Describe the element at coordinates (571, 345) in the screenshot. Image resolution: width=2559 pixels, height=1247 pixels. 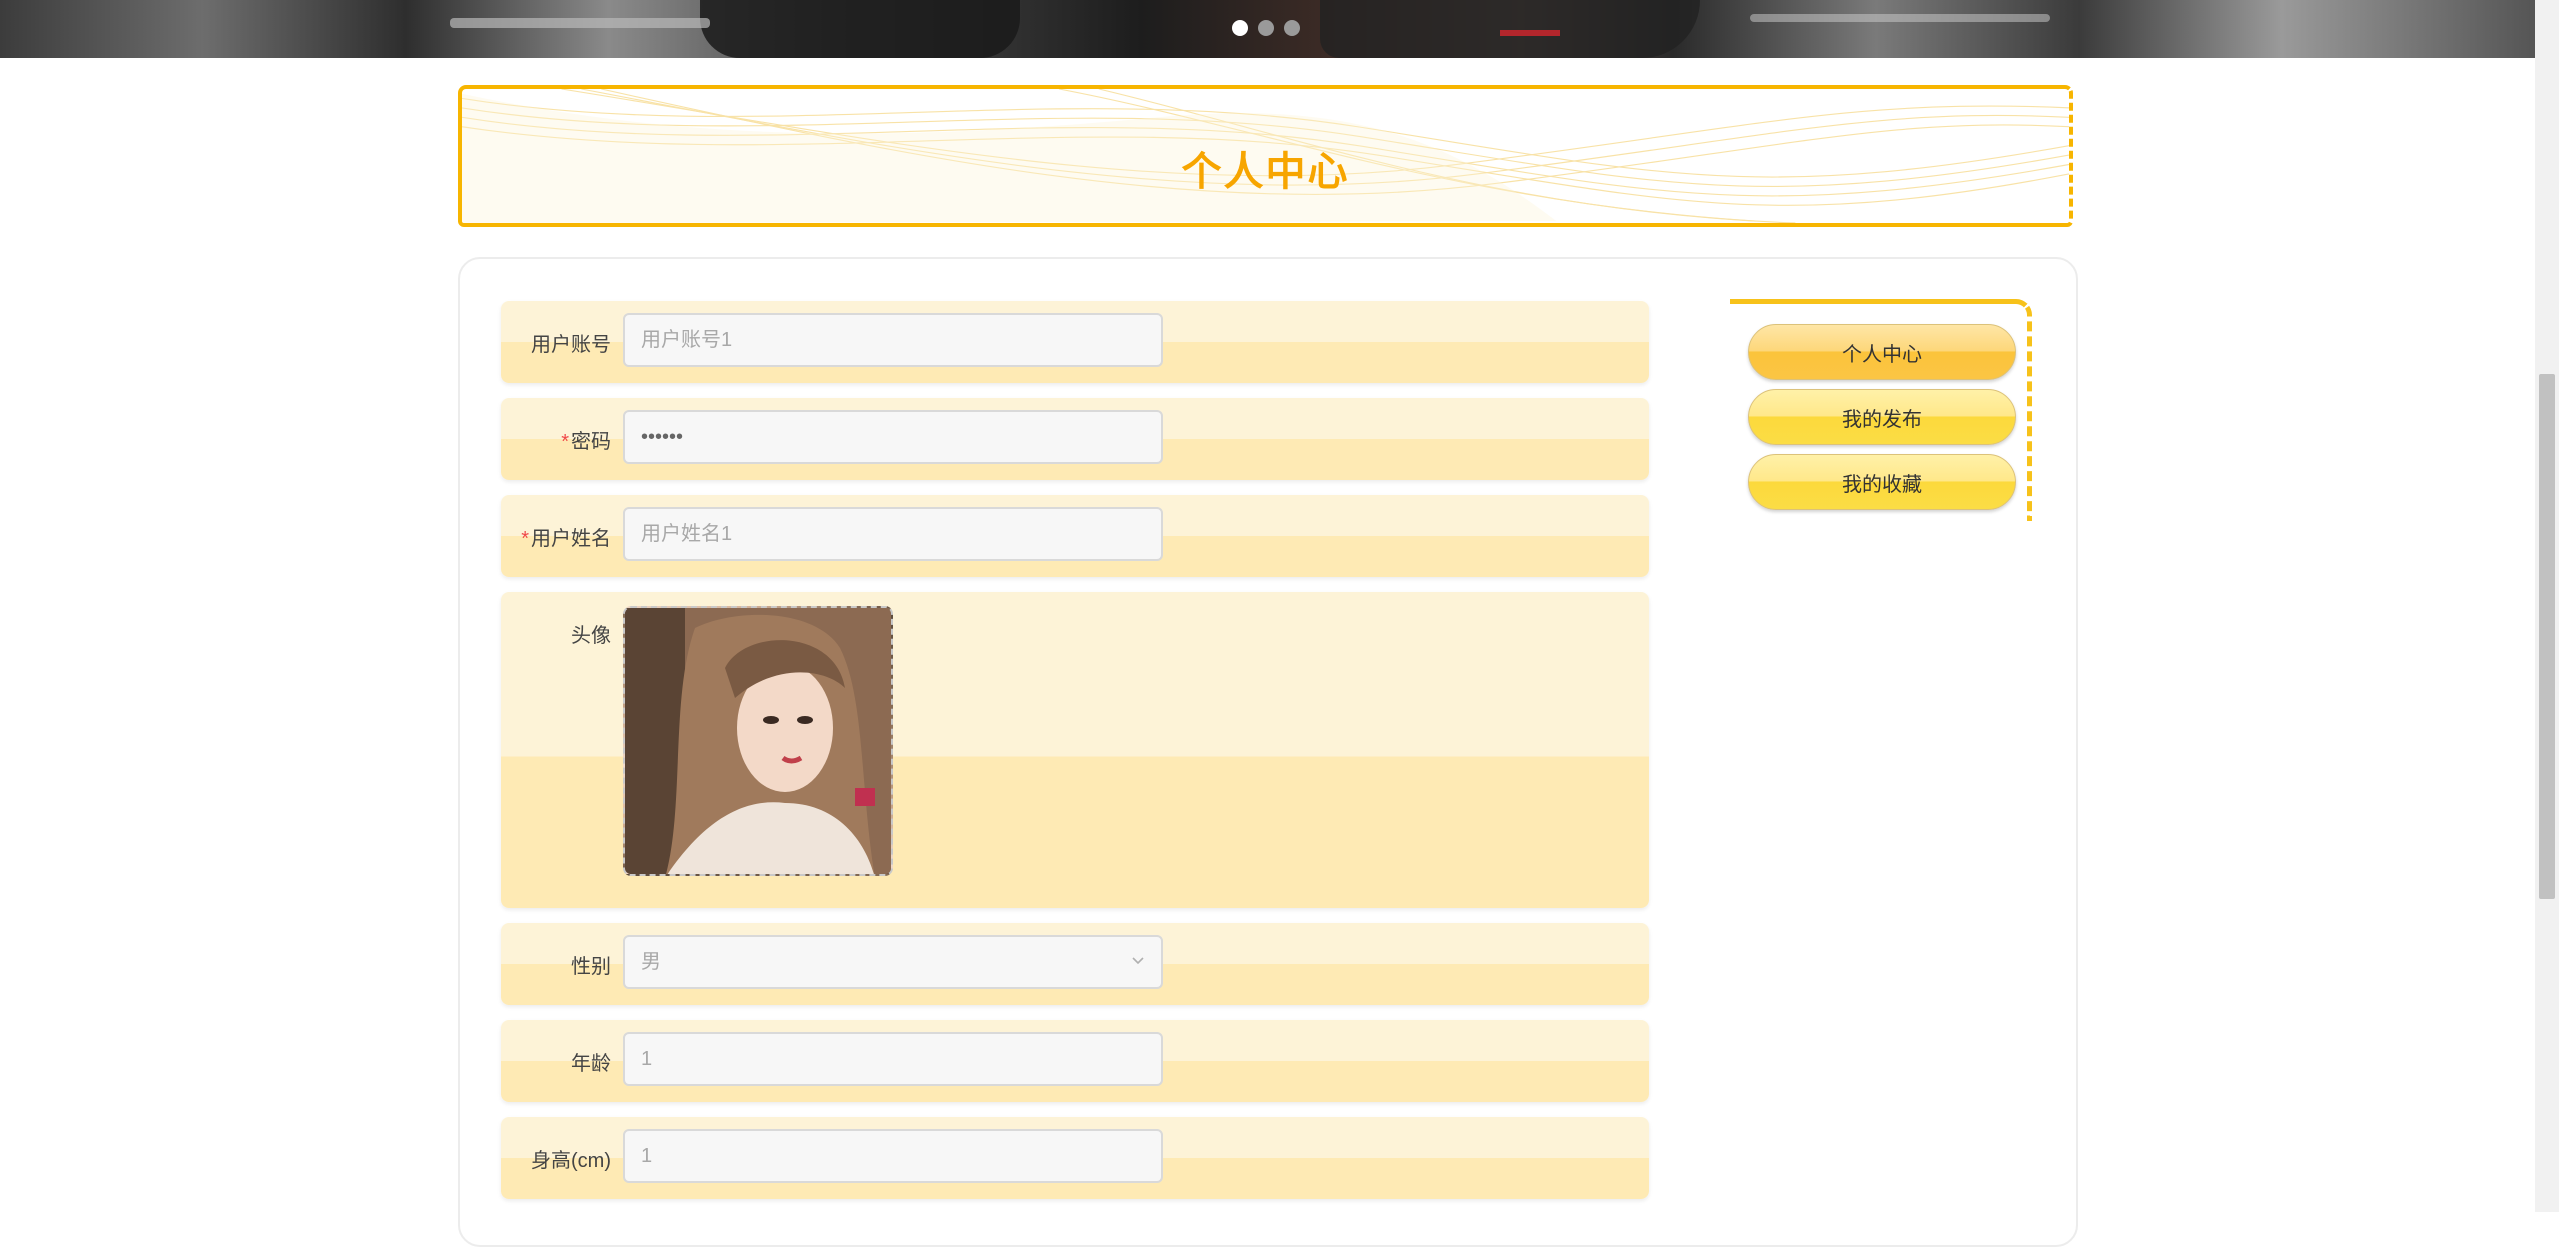
I see `account-label: 用户账号` at that location.